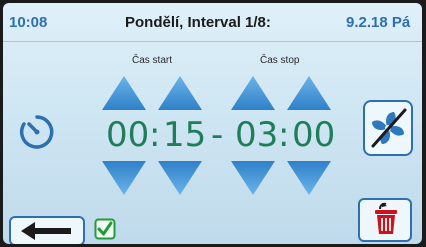 Image resolution: width=426 pixels, height=247 pixels. What do you see at coordinates (257, 135) in the screenshot?
I see `stop-hour-value: 03` at bounding box center [257, 135].